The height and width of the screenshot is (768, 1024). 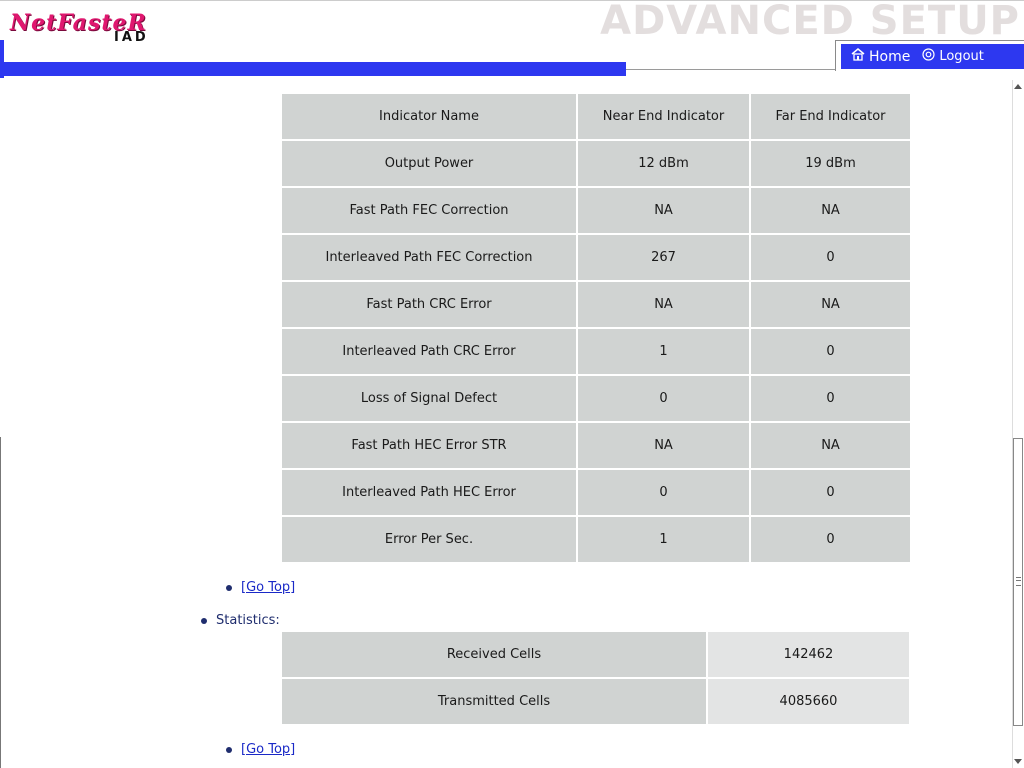 What do you see at coordinates (429, 304) in the screenshot?
I see `indicator-name: Fast Path CRC Error` at bounding box center [429, 304].